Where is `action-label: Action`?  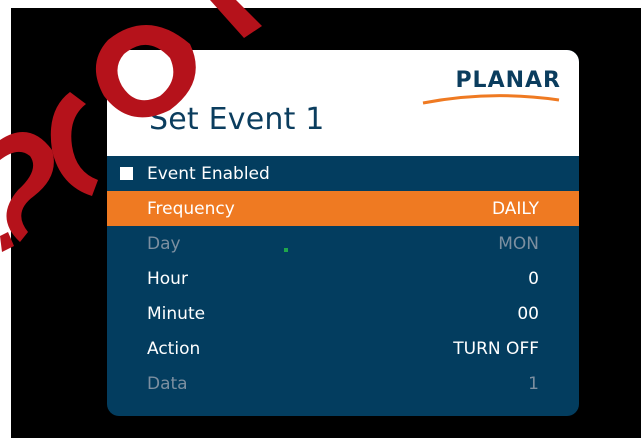 action-label: Action is located at coordinates (174, 348).